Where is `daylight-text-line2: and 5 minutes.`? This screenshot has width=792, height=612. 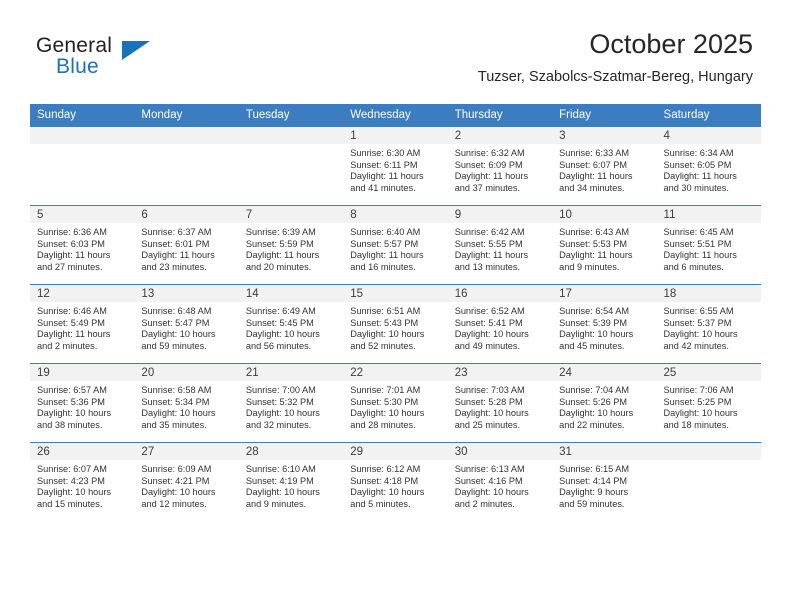
daylight-text-line2: and 5 minutes. is located at coordinates (380, 503).